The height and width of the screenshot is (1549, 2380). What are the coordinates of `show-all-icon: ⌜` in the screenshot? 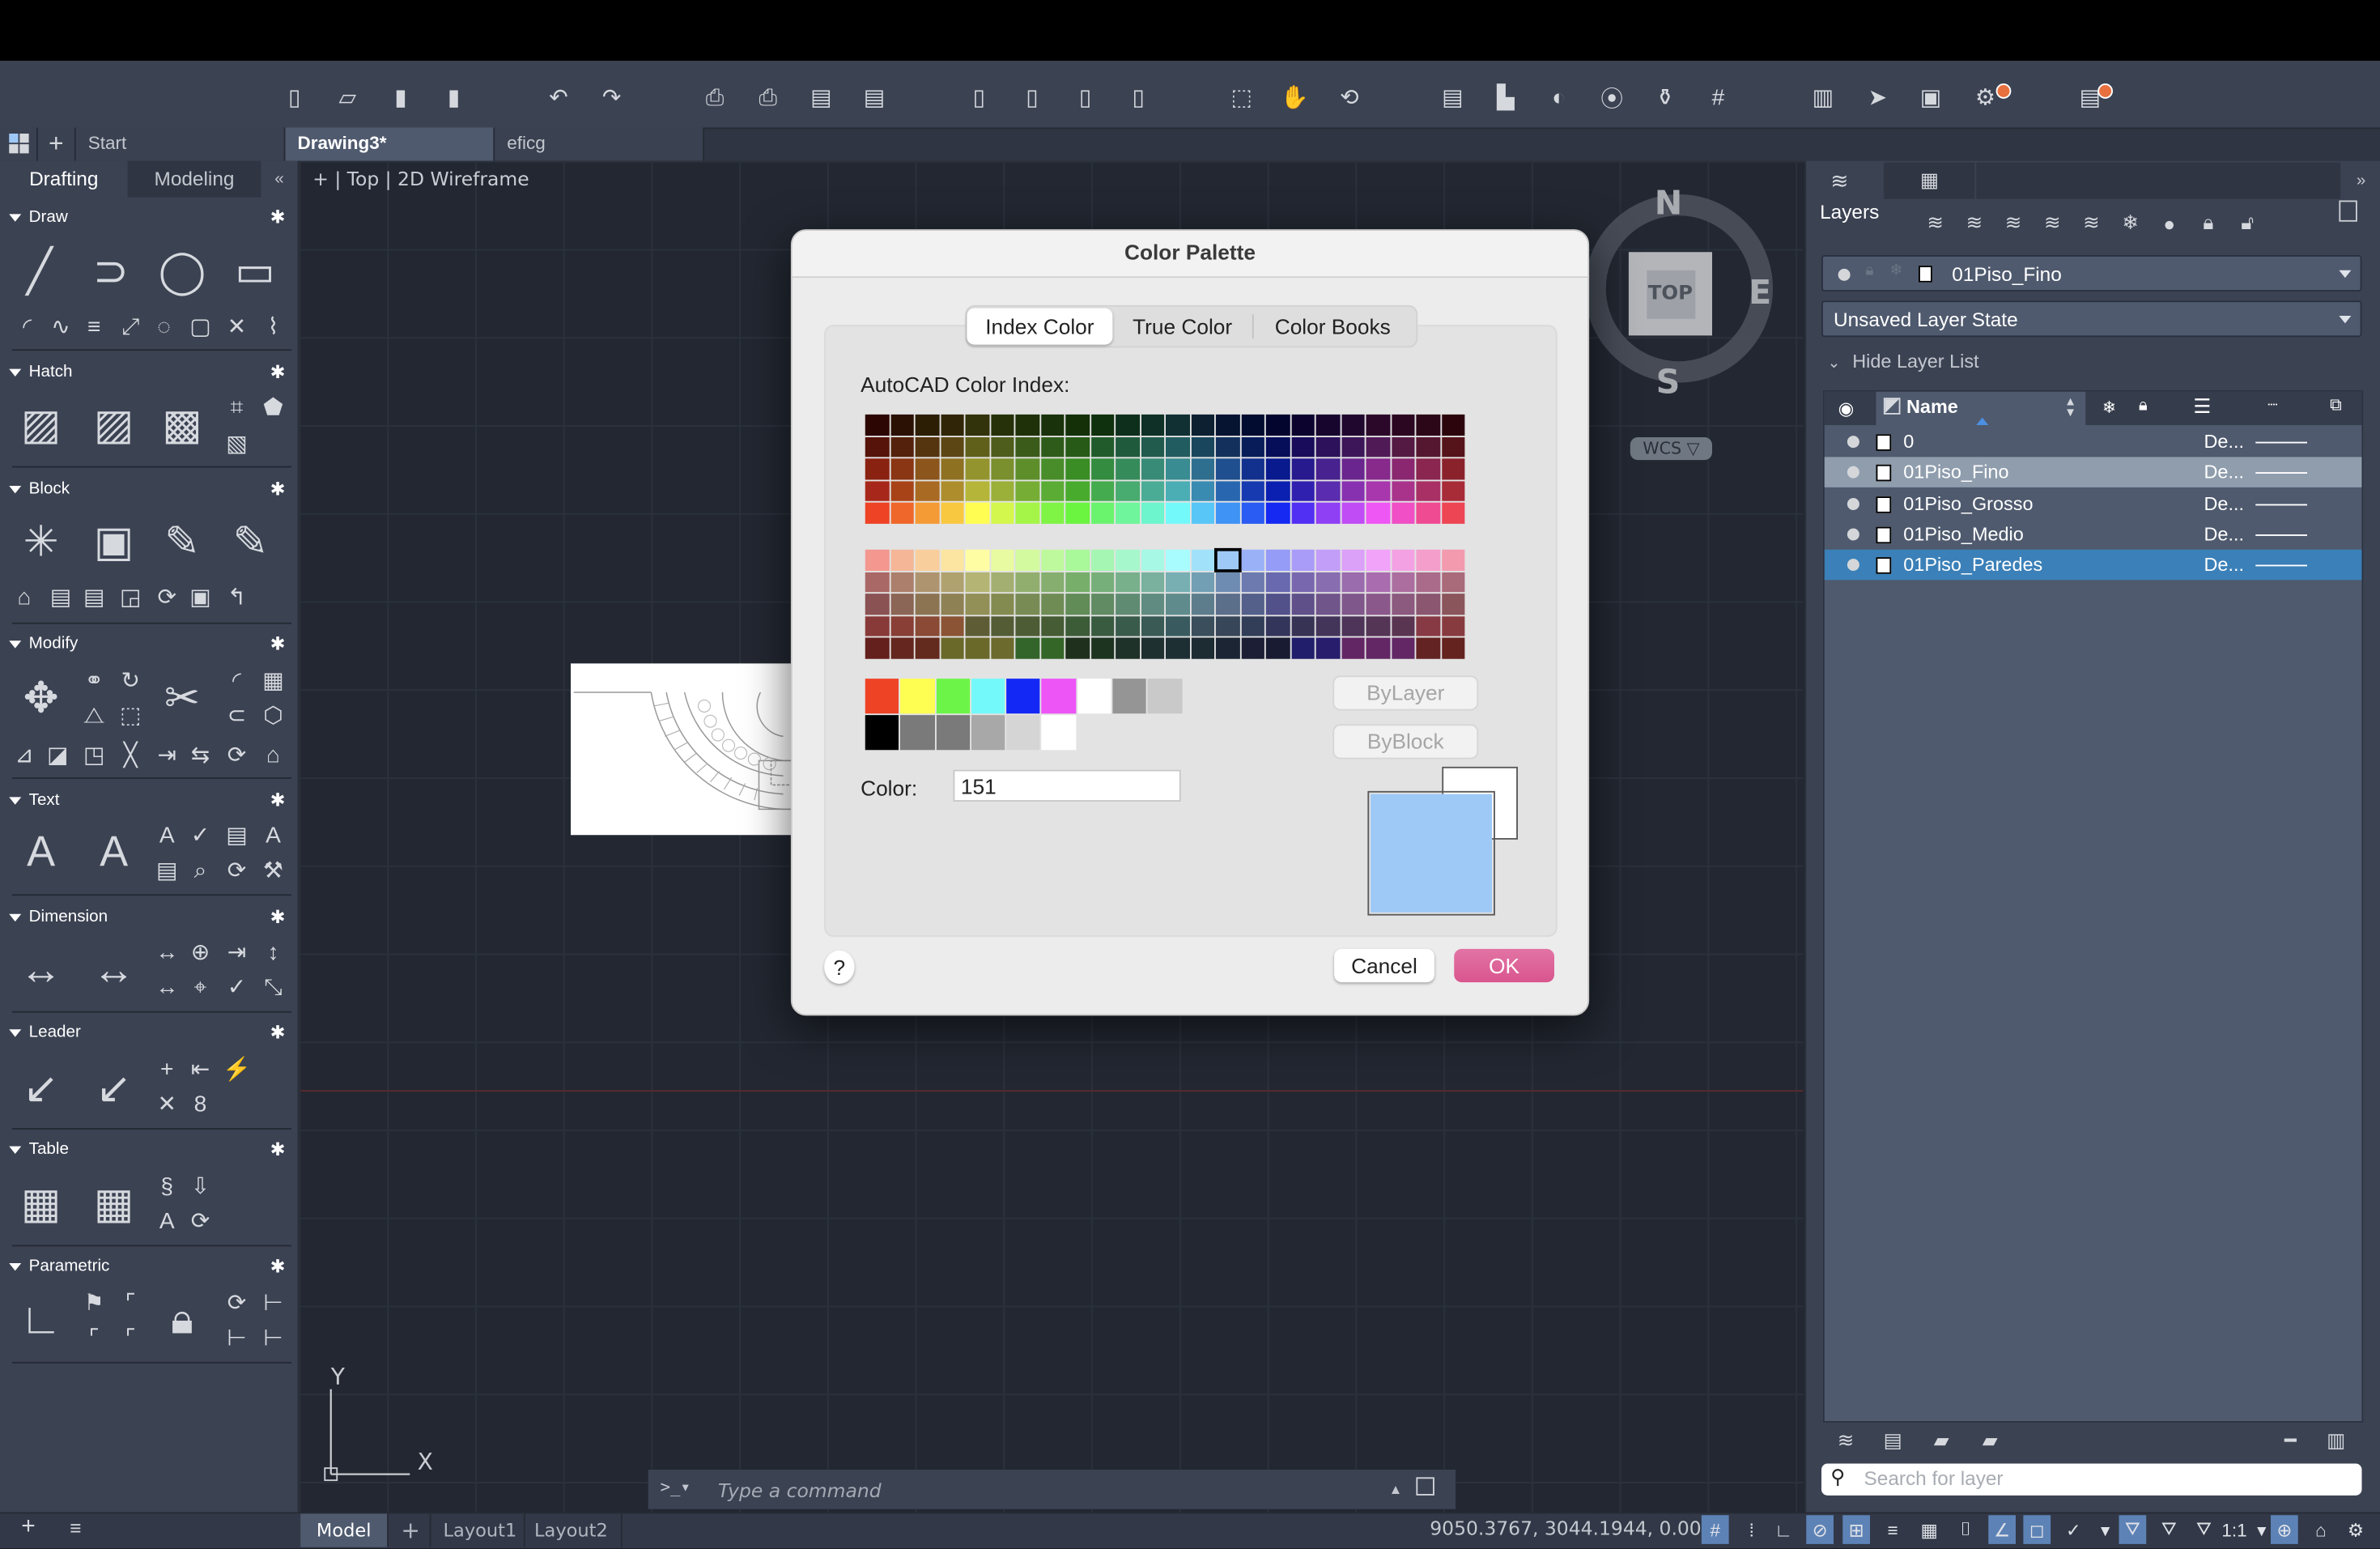 It's located at (131, 1303).